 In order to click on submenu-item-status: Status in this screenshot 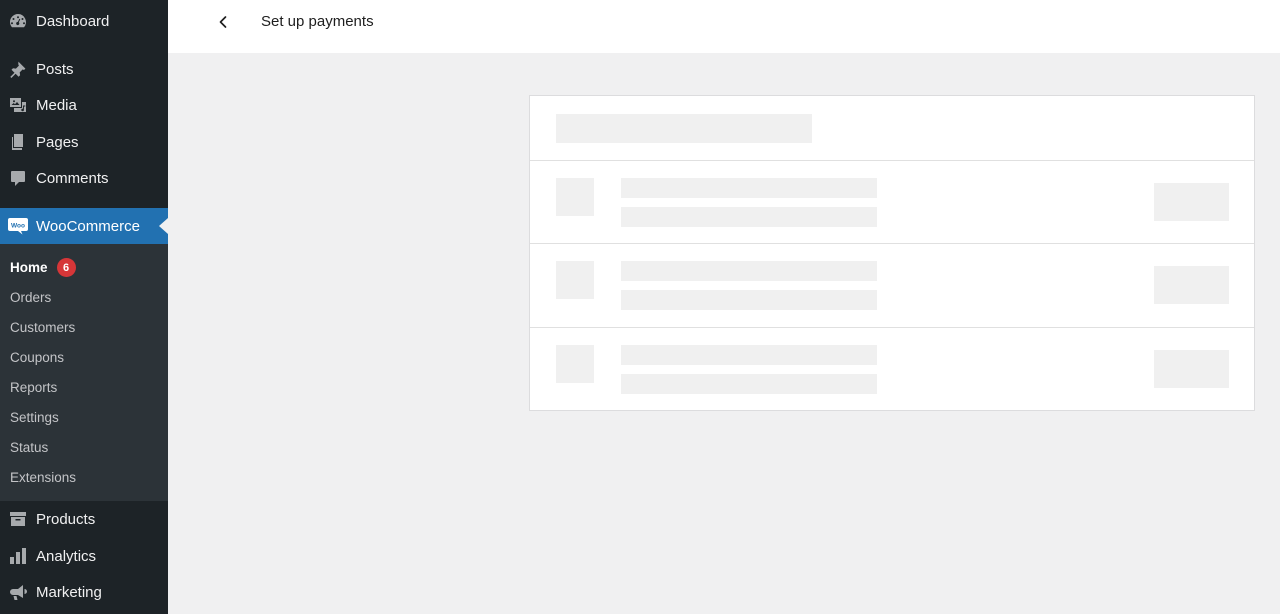, I will do `click(29, 447)`.